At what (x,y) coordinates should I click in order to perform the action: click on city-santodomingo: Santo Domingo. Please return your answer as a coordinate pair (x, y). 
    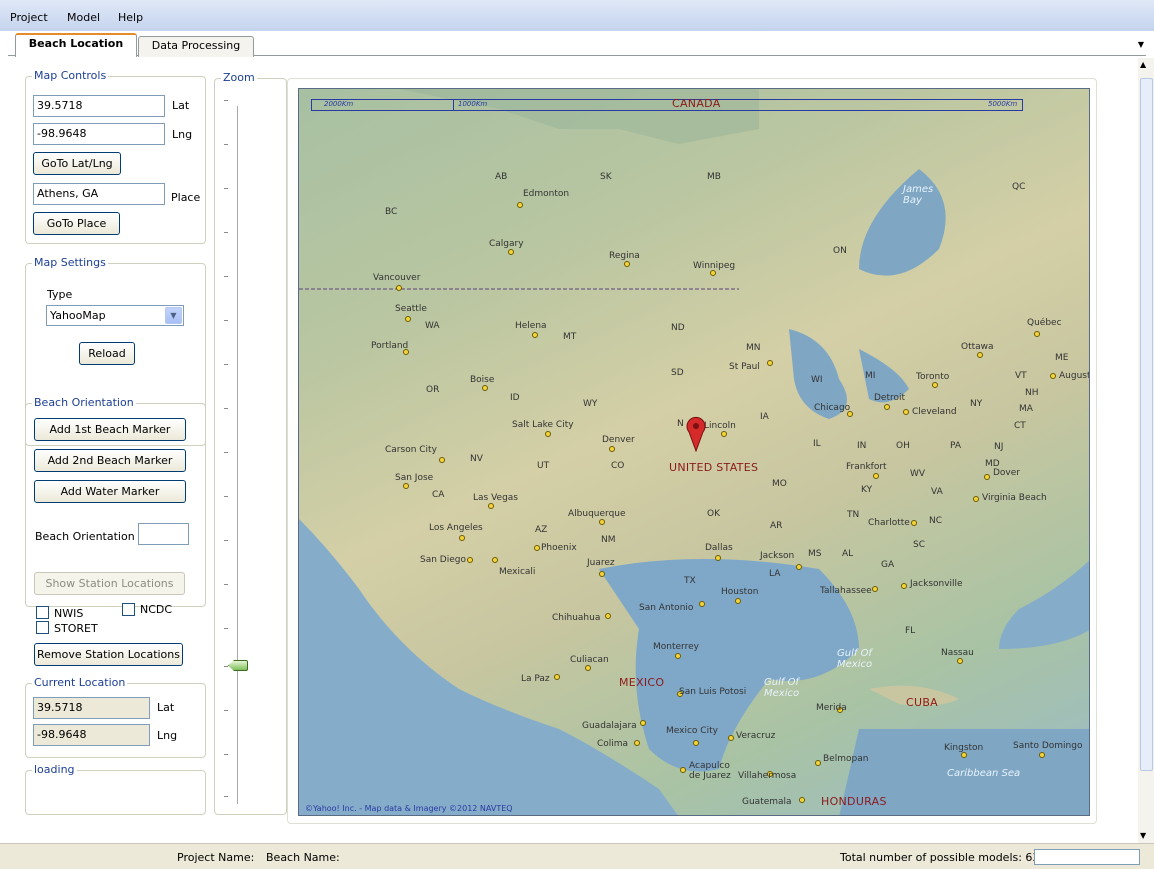
    Looking at the image, I should click on (1048, 746).